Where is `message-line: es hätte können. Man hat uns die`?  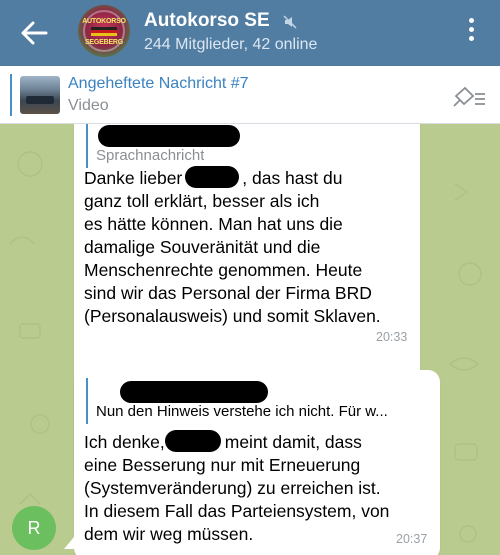
message-line: es hätte können. Man hat uns die is located at coordinates (213, 224).